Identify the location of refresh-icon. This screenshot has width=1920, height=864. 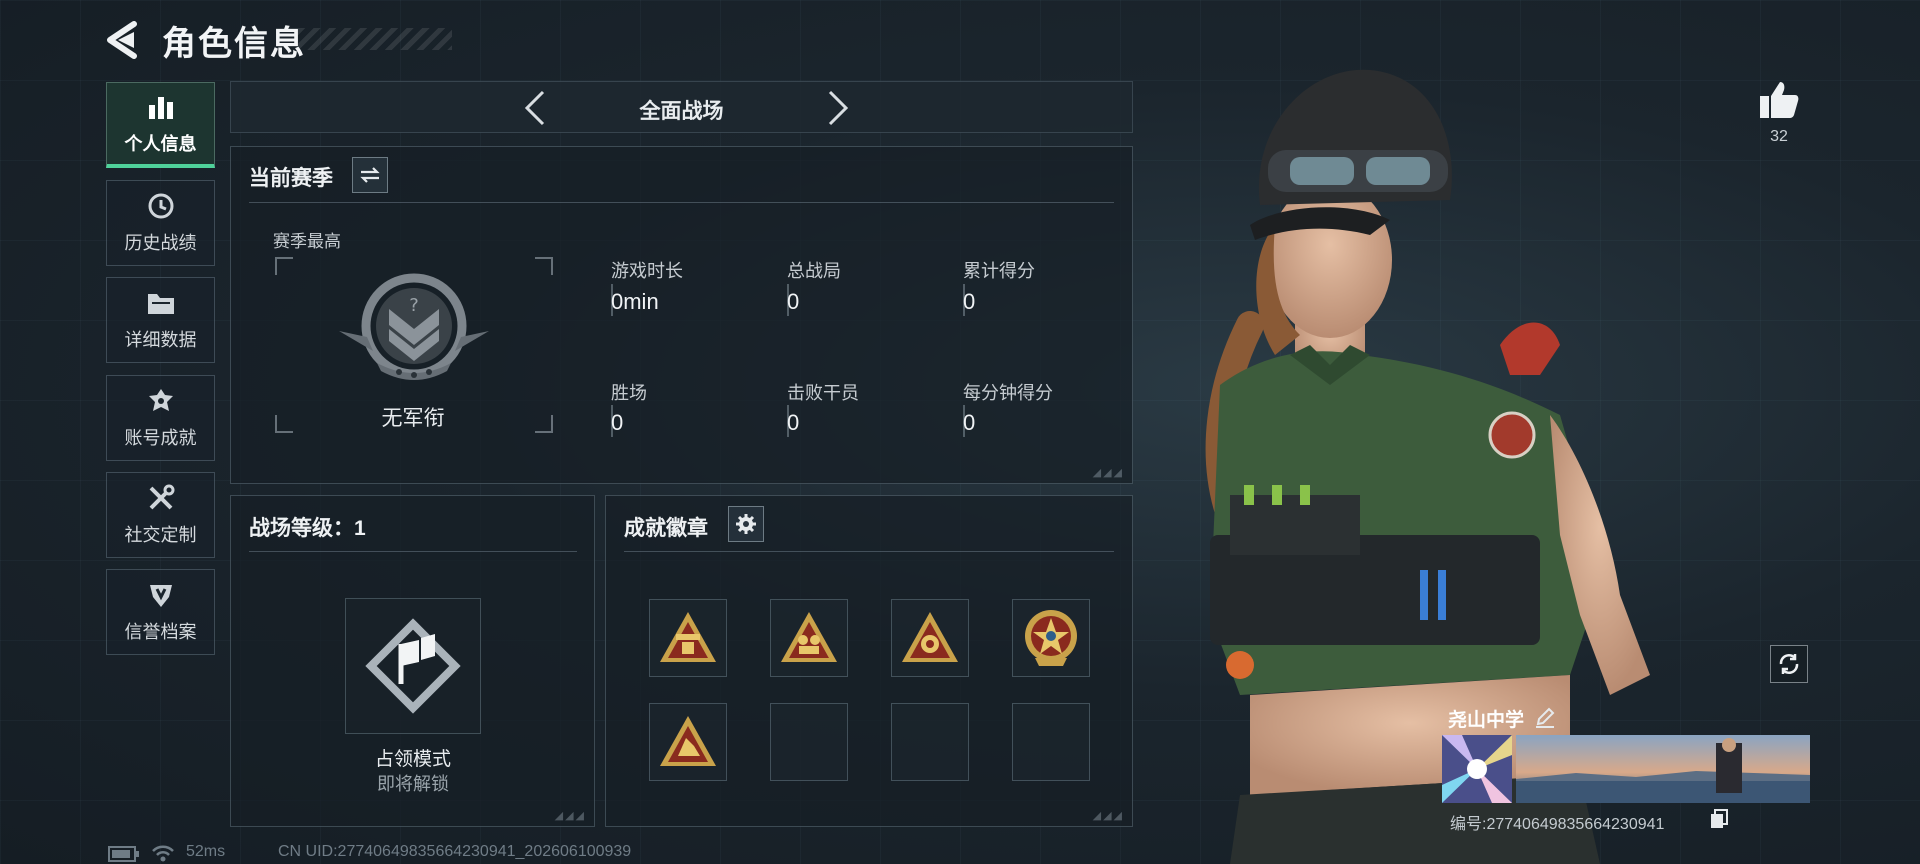
(1789, 664).